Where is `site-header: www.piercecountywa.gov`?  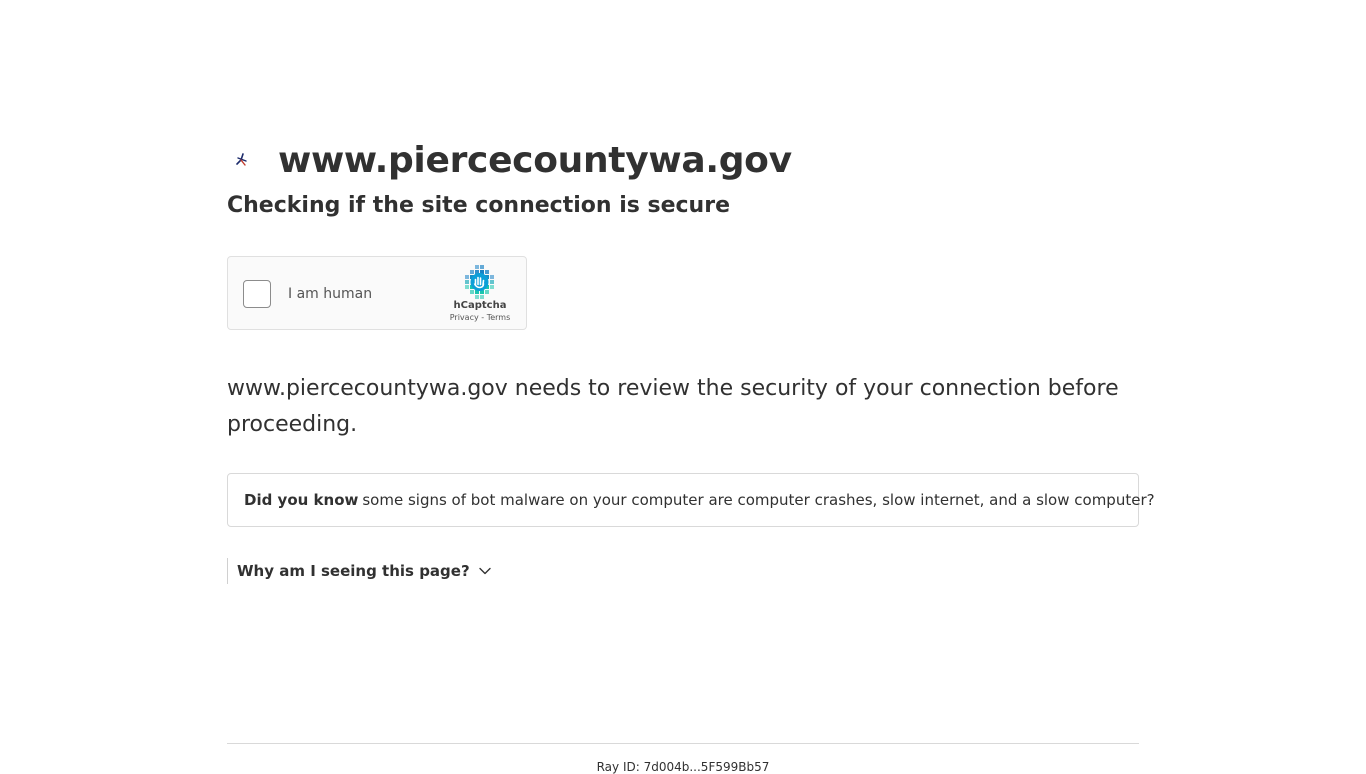
site-header: www.piercecountywa.gov is located at coordinates (509, 160).